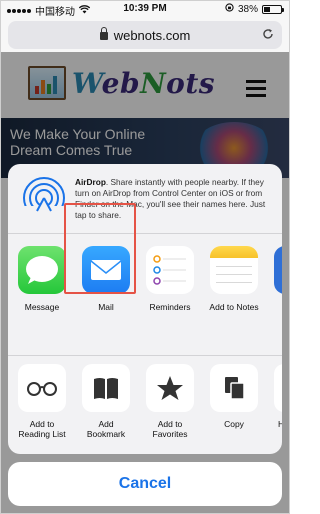 The image size is (320, 514). I want to click on share-app-label: Mail, so click(106, 307).